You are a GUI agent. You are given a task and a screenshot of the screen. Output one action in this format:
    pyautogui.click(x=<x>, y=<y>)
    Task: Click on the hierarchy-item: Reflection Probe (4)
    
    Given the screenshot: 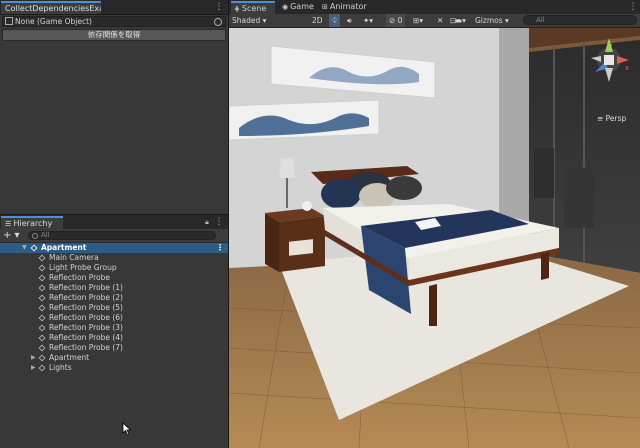 What is the action you would take?
    pyautogui.click(x=114, y=338)
    